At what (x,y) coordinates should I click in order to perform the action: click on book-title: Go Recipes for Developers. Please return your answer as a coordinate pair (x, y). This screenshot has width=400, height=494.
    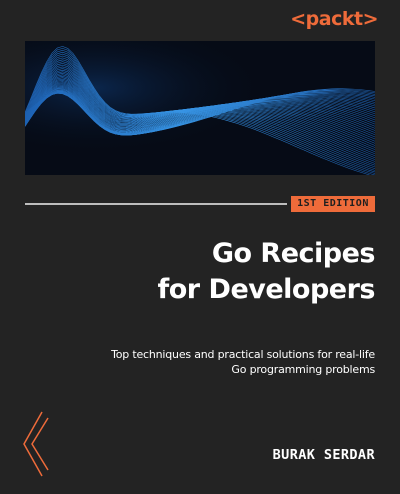
    Looking at the image, I should click on (266, 272).